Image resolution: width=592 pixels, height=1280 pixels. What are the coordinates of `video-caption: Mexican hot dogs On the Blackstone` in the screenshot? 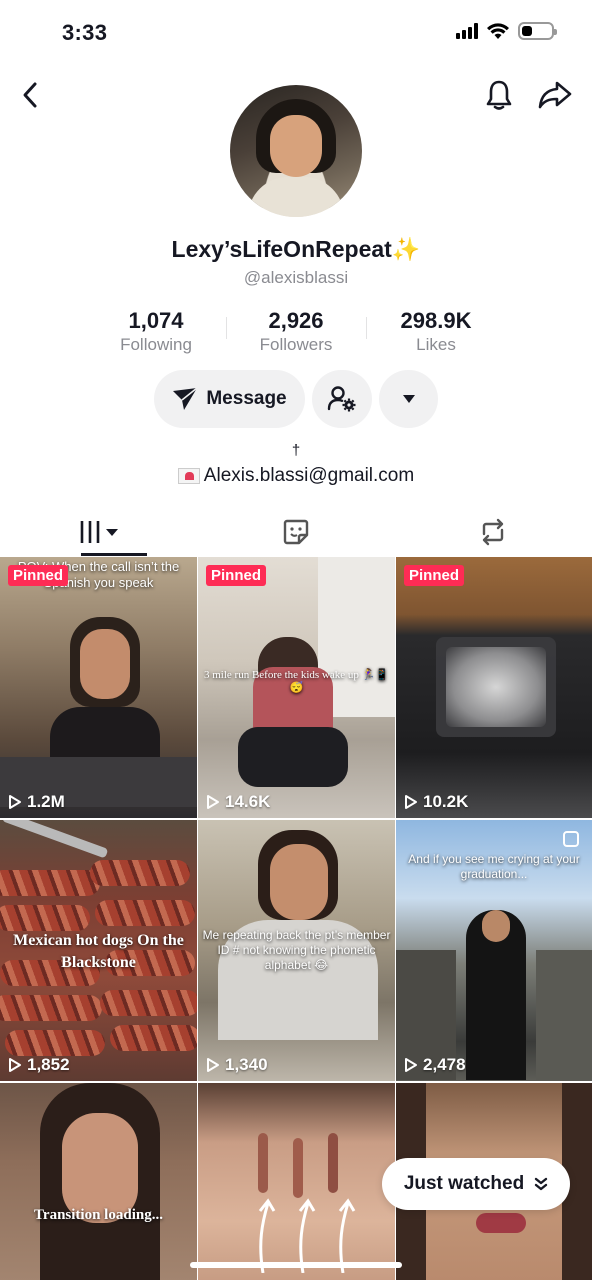 It's located at (98, 951).